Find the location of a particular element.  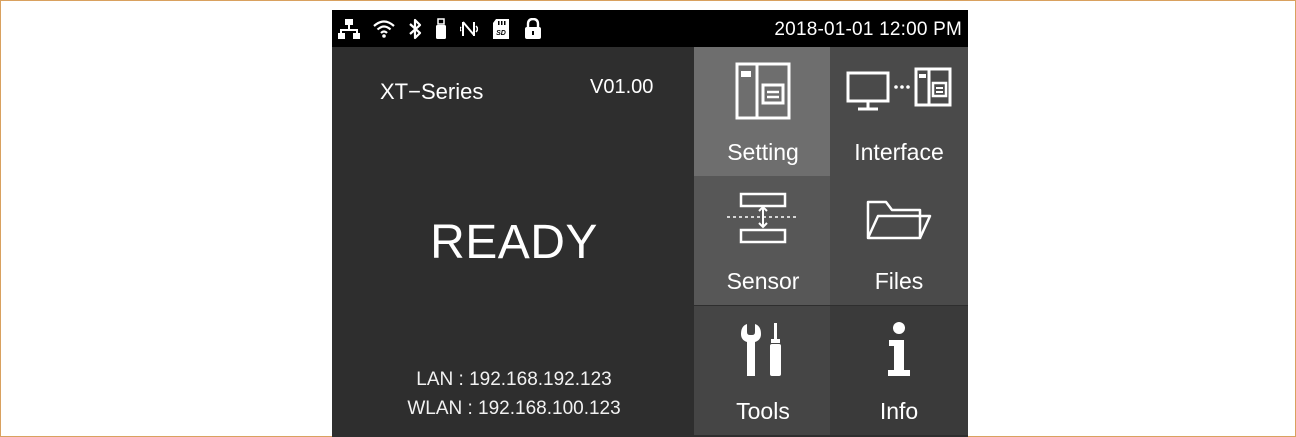

files-button: Files is located at coordinates (899, 240).